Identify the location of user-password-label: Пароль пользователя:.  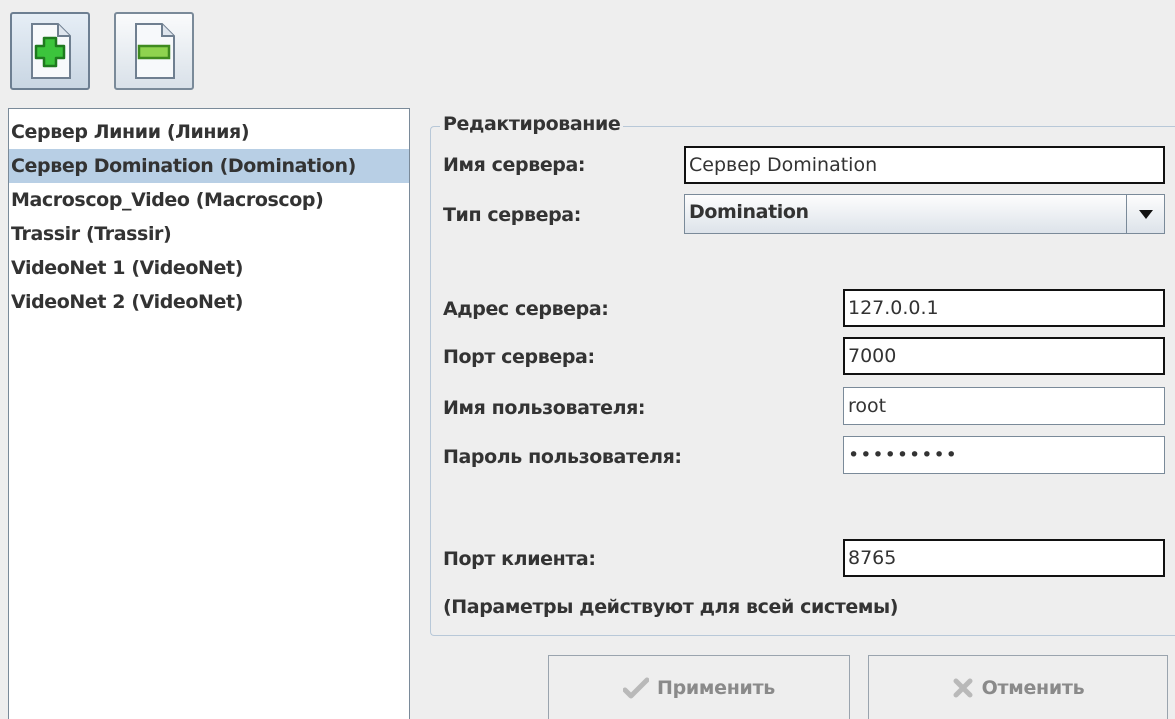
(562, 457).